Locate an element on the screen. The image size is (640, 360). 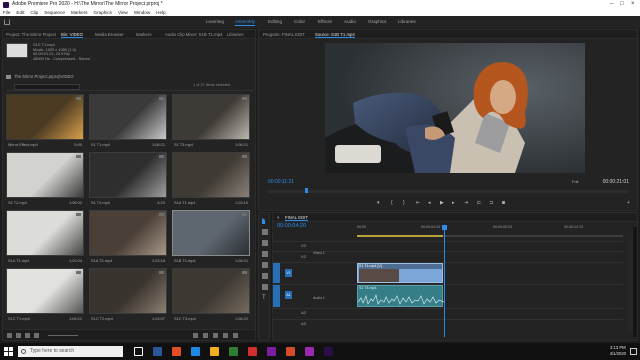
menu-view: View is located at coordinates (123, 12).